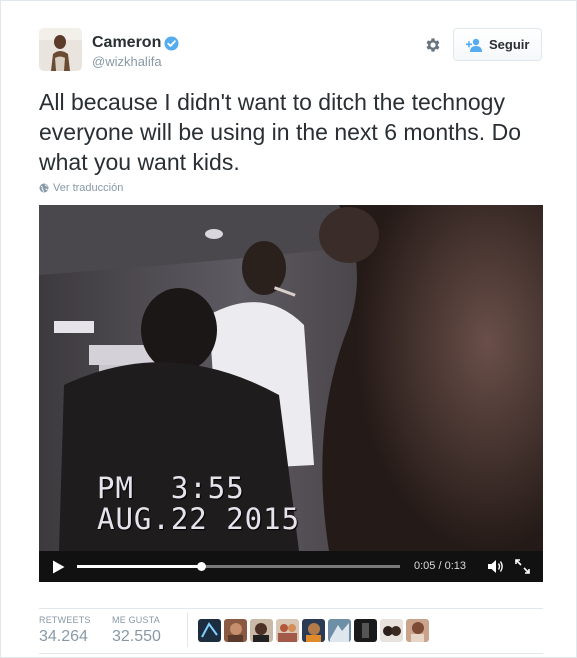 This screenshot has width=577, height=658. What do you see at coordinates (136, 636) in the screenshot?
I see `likes-count: 32.550` at bounding box center [136, 636].